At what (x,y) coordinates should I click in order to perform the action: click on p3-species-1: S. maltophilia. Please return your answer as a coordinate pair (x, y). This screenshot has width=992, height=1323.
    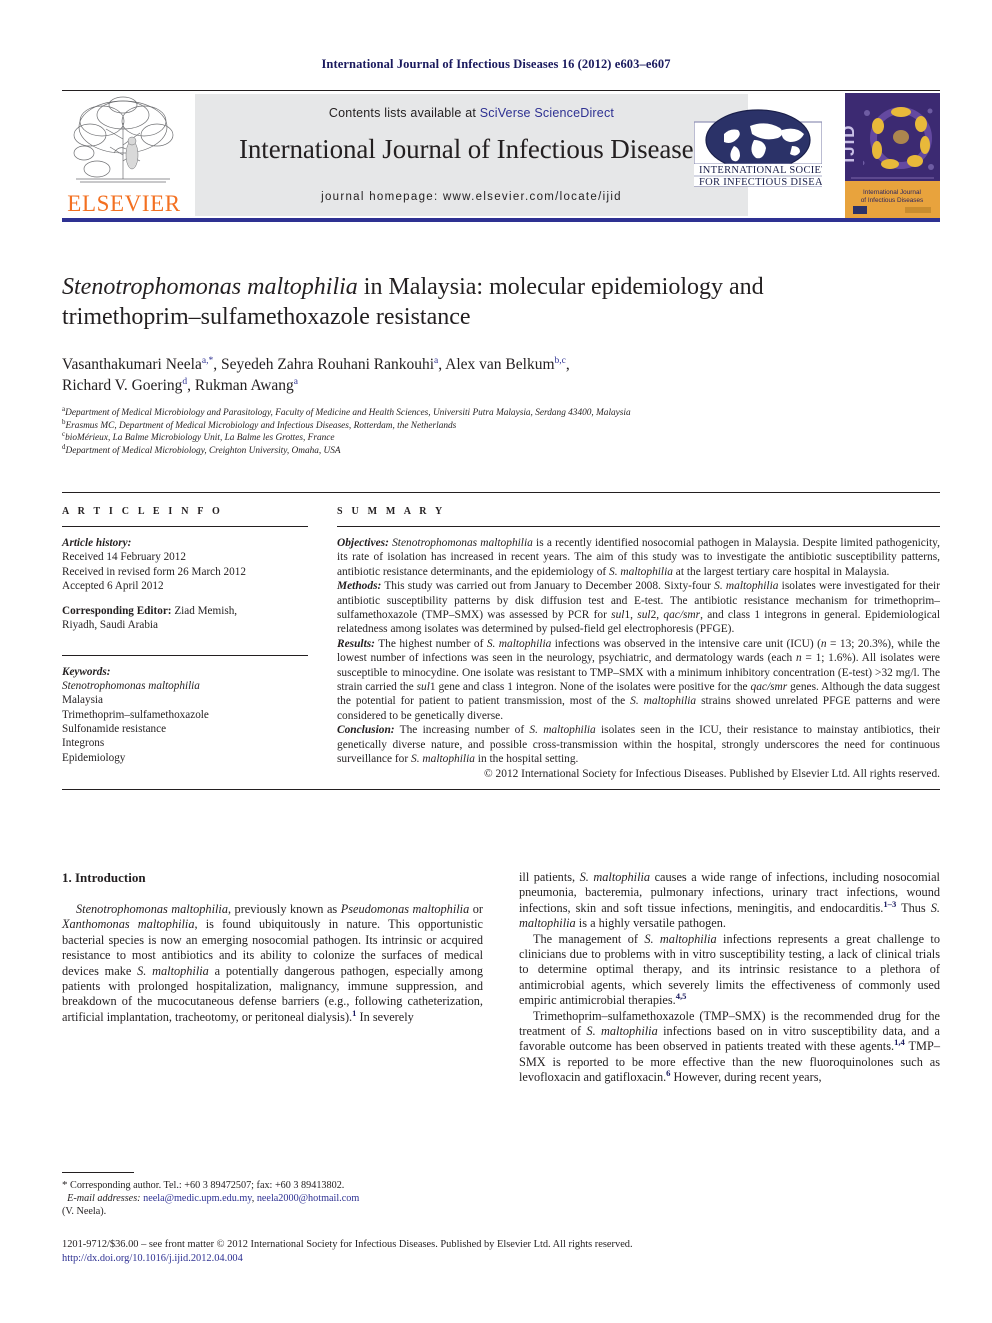
    Looking at the image, I should click on (622, 1031).